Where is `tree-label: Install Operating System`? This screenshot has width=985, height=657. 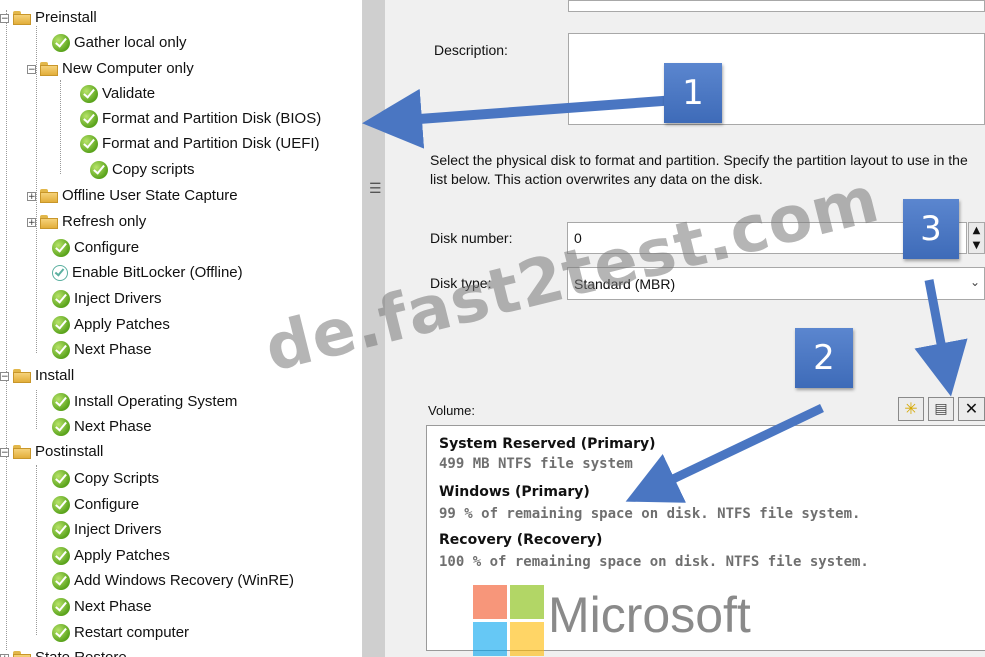
tree-label: Install Operating System is located at coordinates (156, 401).